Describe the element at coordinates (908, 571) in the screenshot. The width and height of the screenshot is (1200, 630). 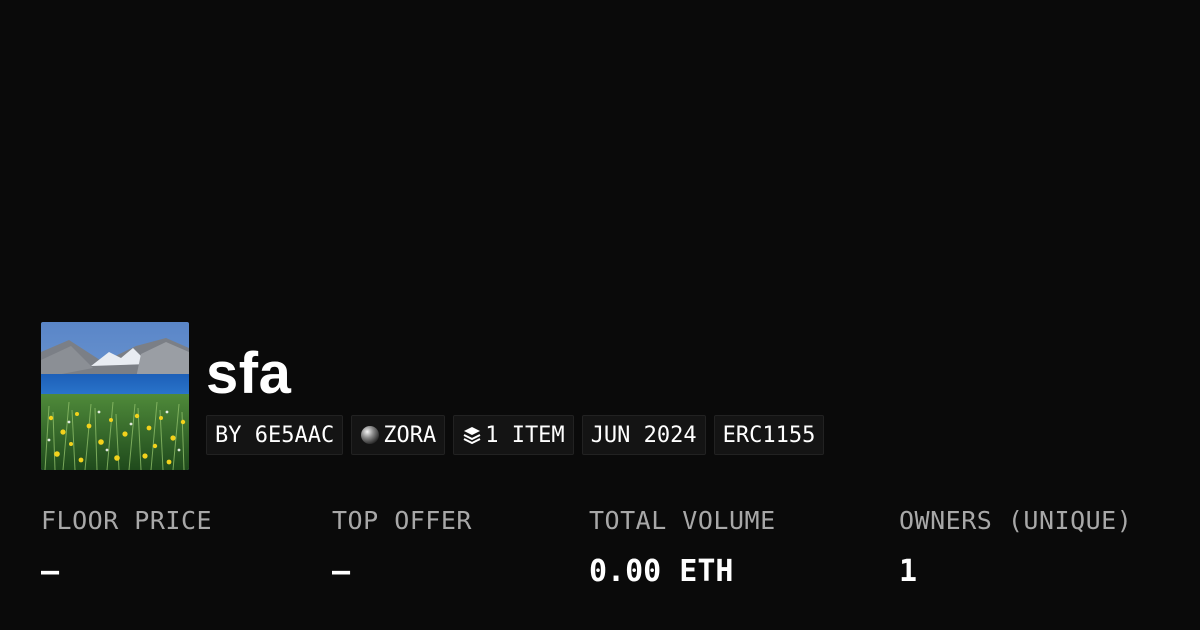
I see `owners-value: 1` at that location.